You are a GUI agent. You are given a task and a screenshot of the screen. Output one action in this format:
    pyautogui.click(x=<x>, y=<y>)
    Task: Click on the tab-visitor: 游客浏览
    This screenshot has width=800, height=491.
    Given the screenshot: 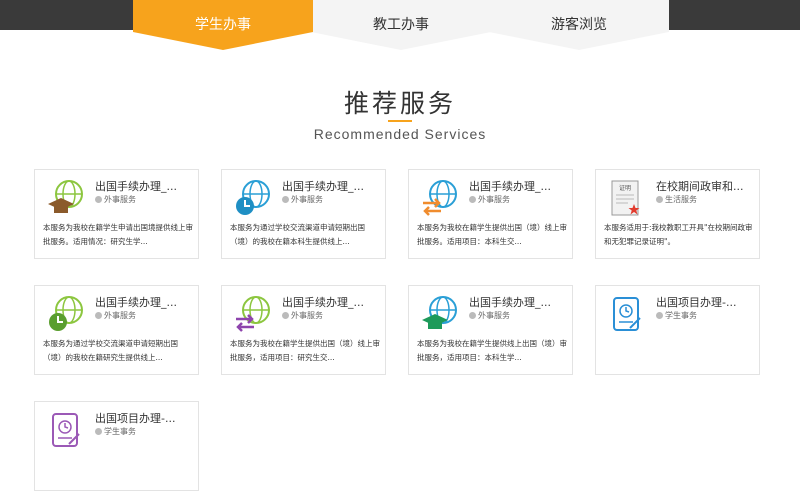 What is the action you would take?
    pyautogui.click(x=579, y=25)
    